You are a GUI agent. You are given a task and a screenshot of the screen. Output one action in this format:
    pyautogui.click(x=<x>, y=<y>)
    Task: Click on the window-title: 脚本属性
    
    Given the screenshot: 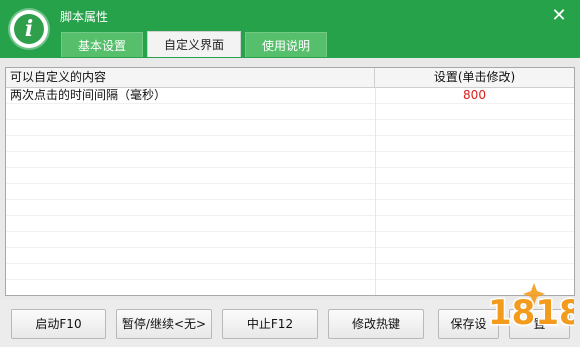 What is the action you would take?
    pyautogui.click(x=84, y=17)
    